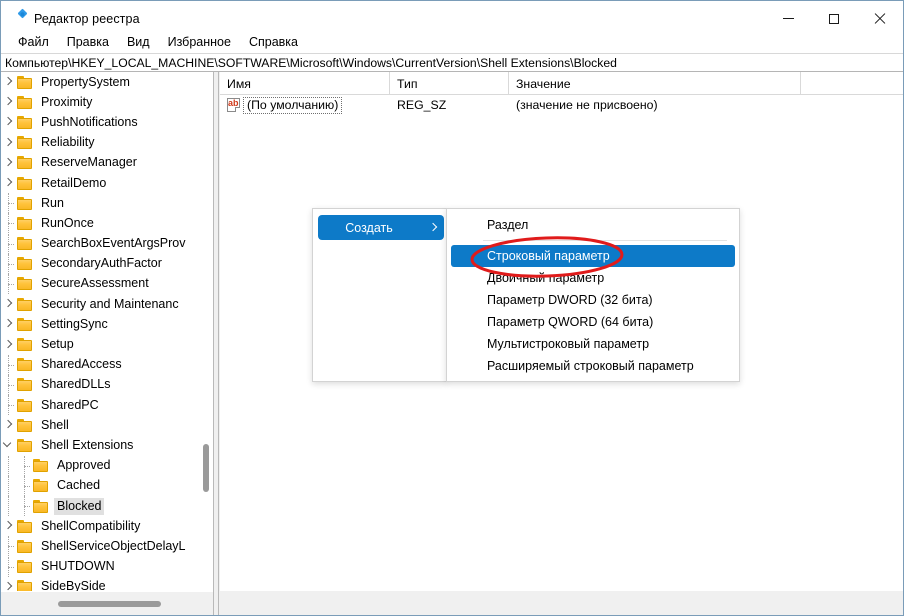 This screenshot has width=904, height=616. What do you see at coordinates (593, 300) in the screenshot?
I see `context-submenu-item-3: Параметр DWORD (32 бита)` at bounding box center [593, 300].